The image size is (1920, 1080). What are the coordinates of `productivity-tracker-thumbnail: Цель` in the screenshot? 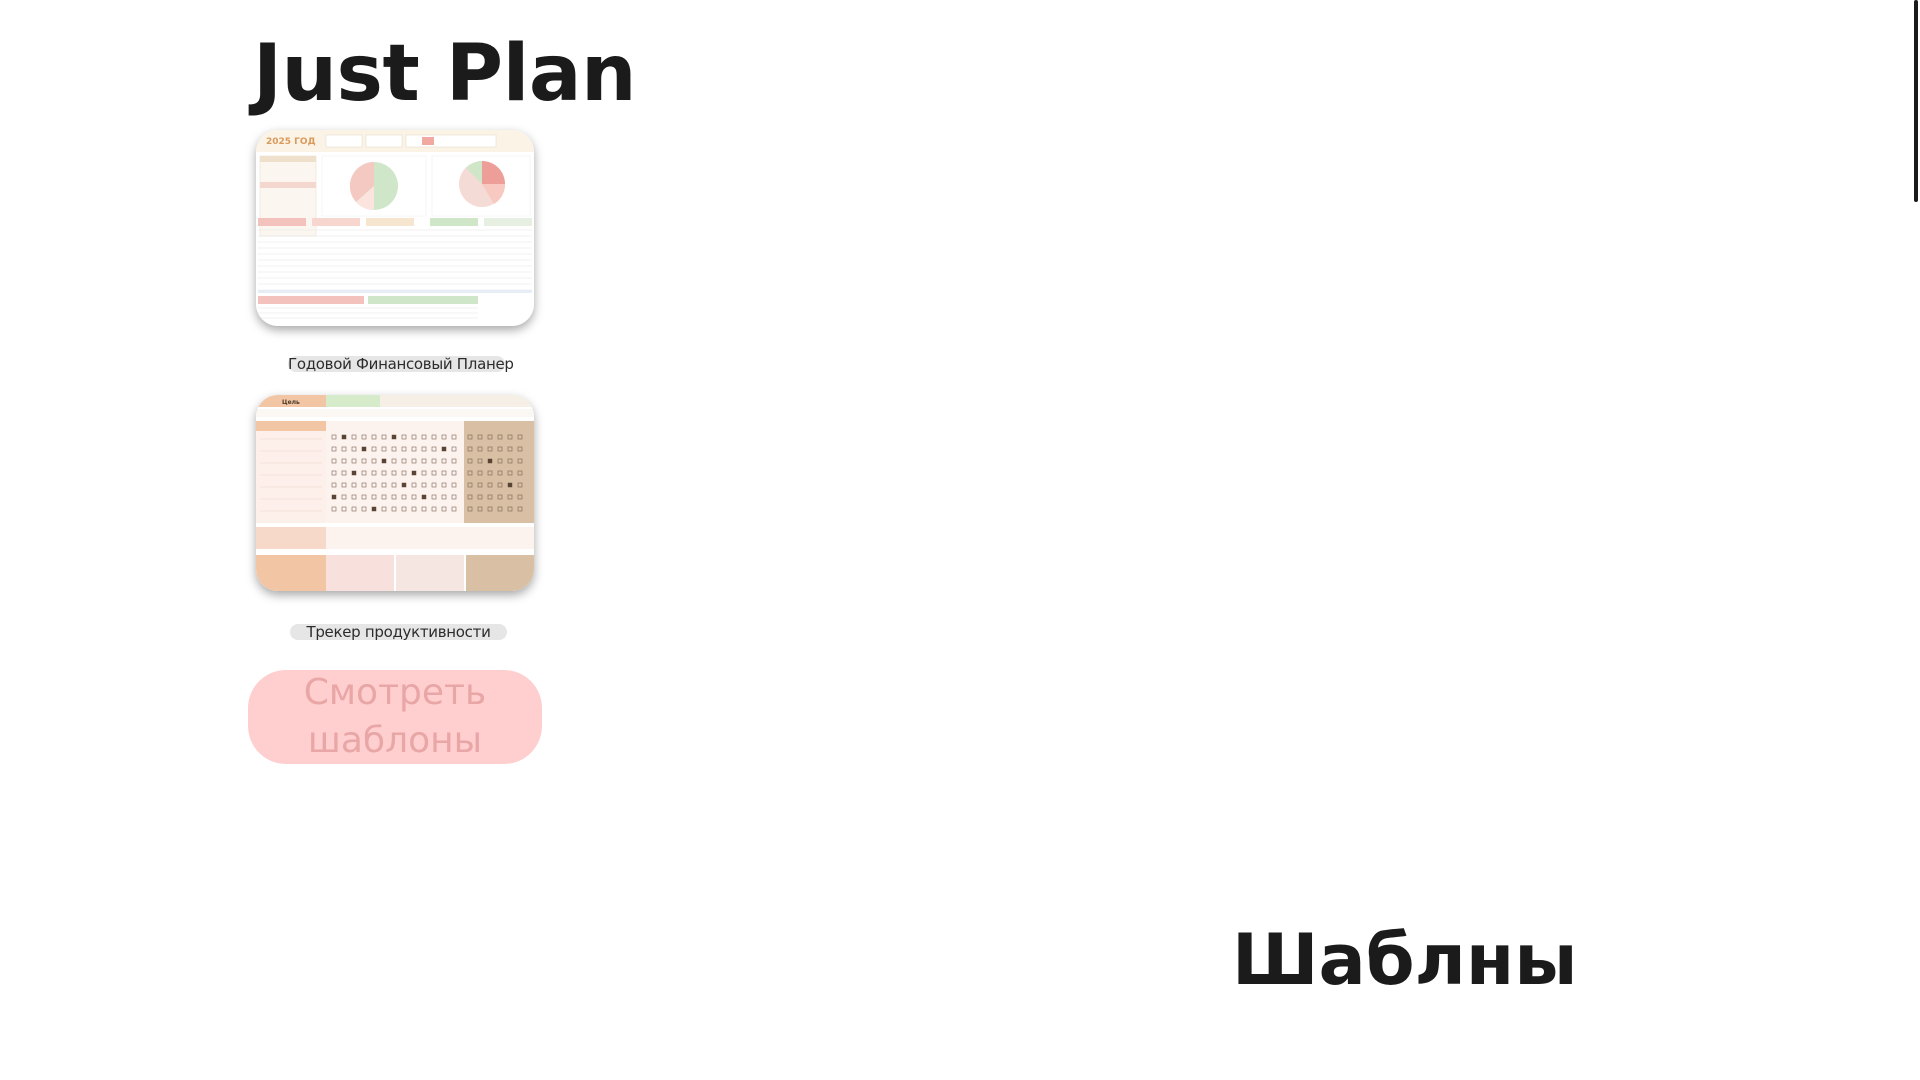 It's located at (395, 493).